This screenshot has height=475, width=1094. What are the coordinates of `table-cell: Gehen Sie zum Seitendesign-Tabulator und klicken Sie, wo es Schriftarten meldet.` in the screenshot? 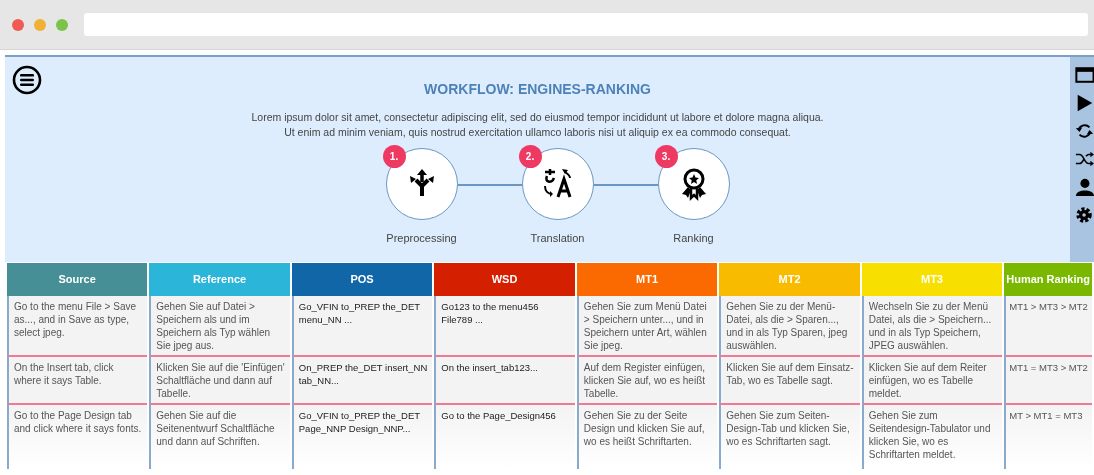 It's located at (932, 437).